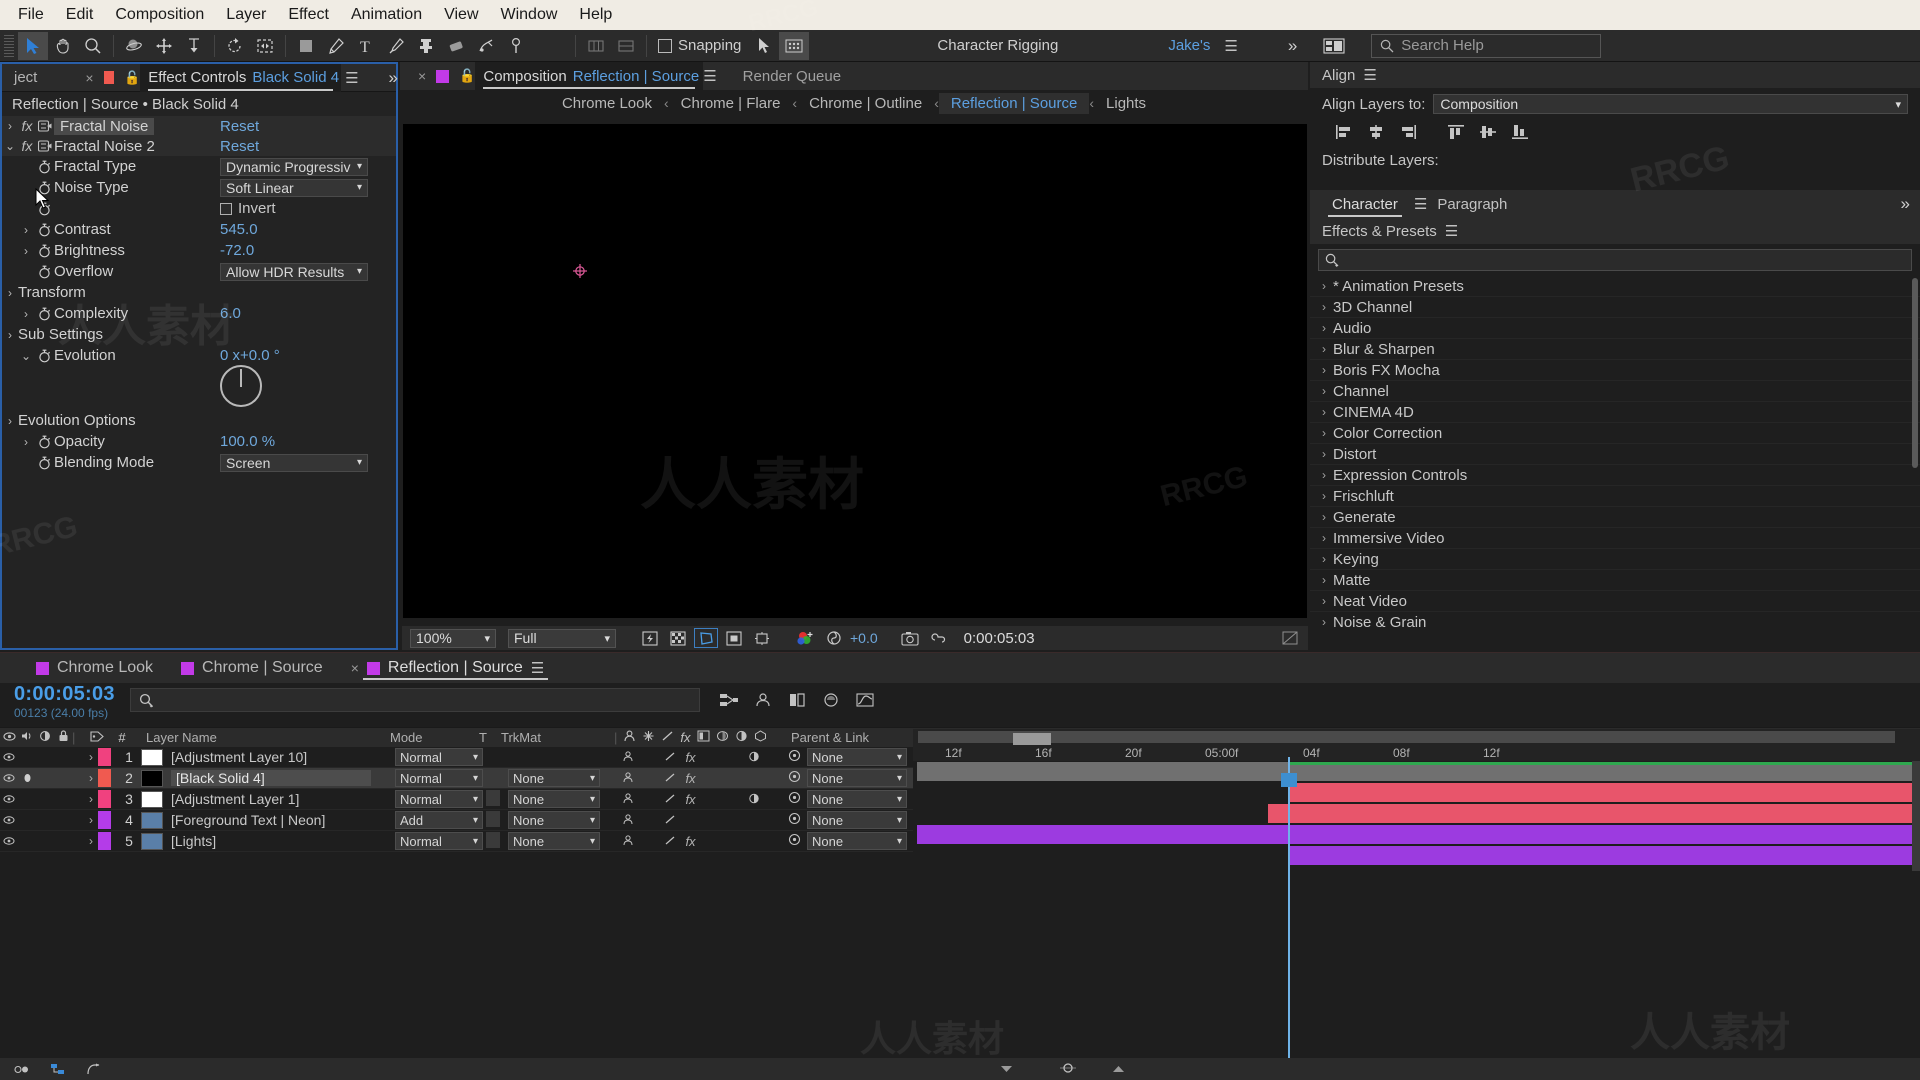  Describe the element at coordinates (199, 420) in the screenshot. I see `effect-row-evolution-options: › Evolution Options` at that location.